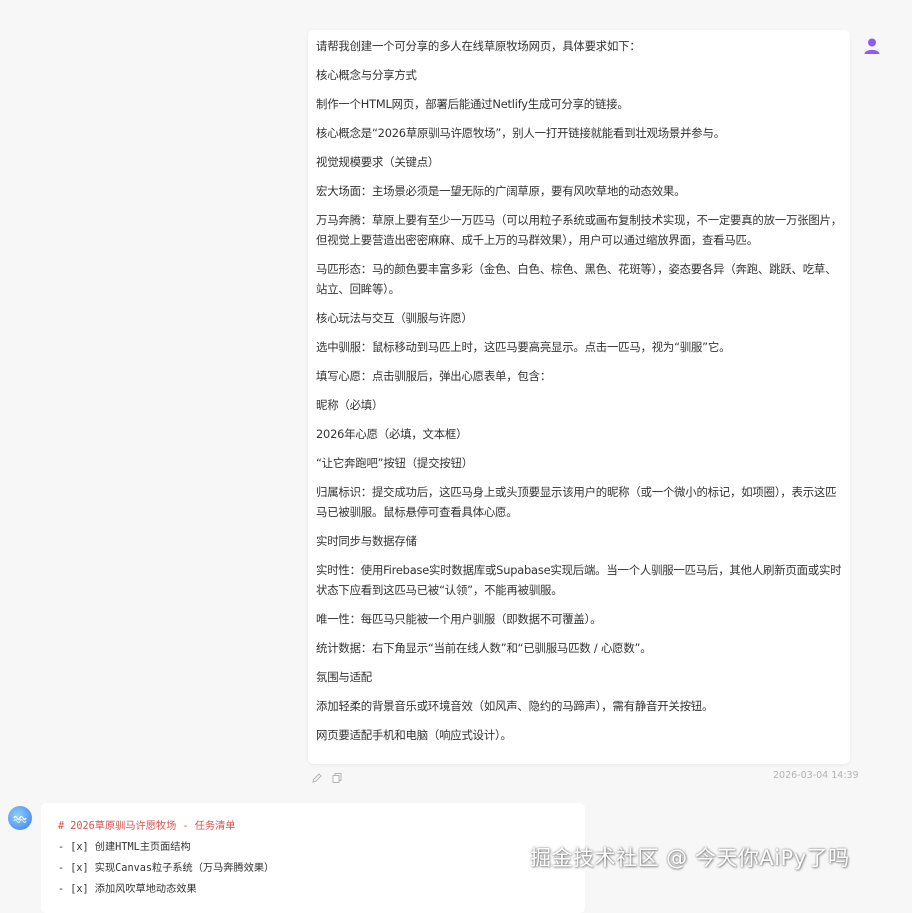  What do you see at coordinates (337, 776) in the screenshot?
I see `copy-icon` at bounding box center [337, 776].